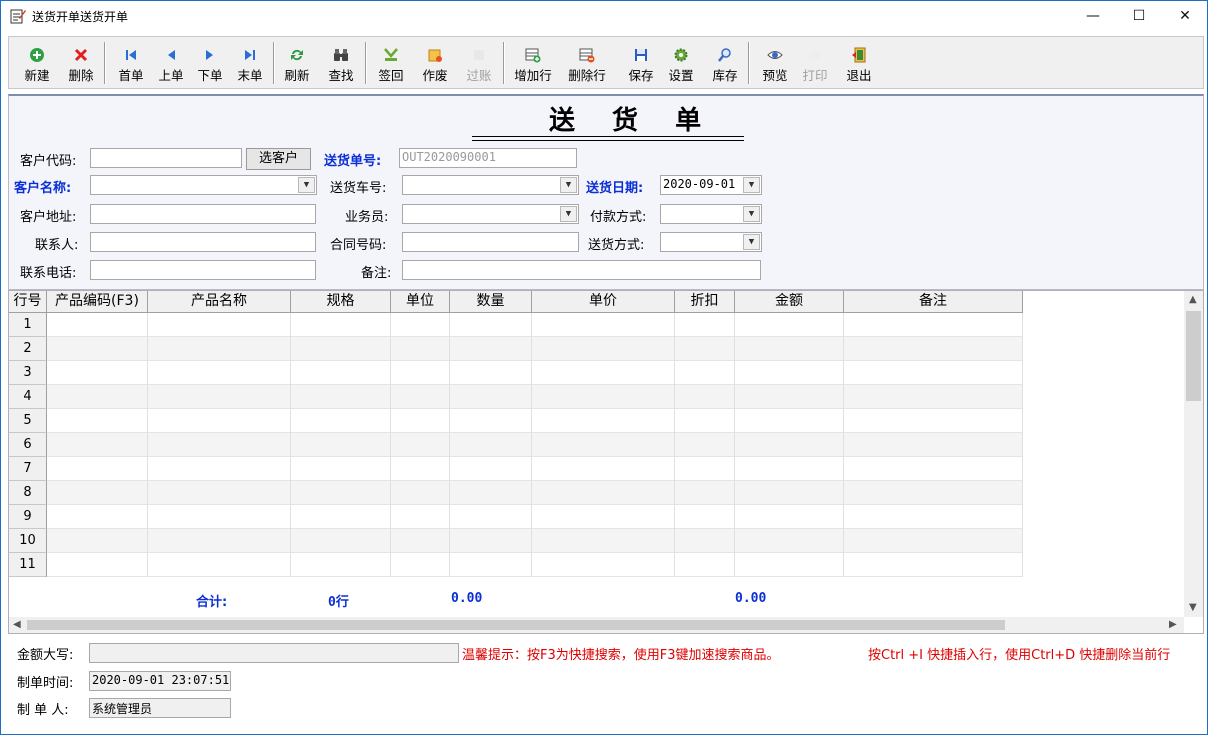 This screenshot has height=735, width=1208. Describe the element at coordinates (28, 325) in the screenshot. I see `row-number: 1` at that location.